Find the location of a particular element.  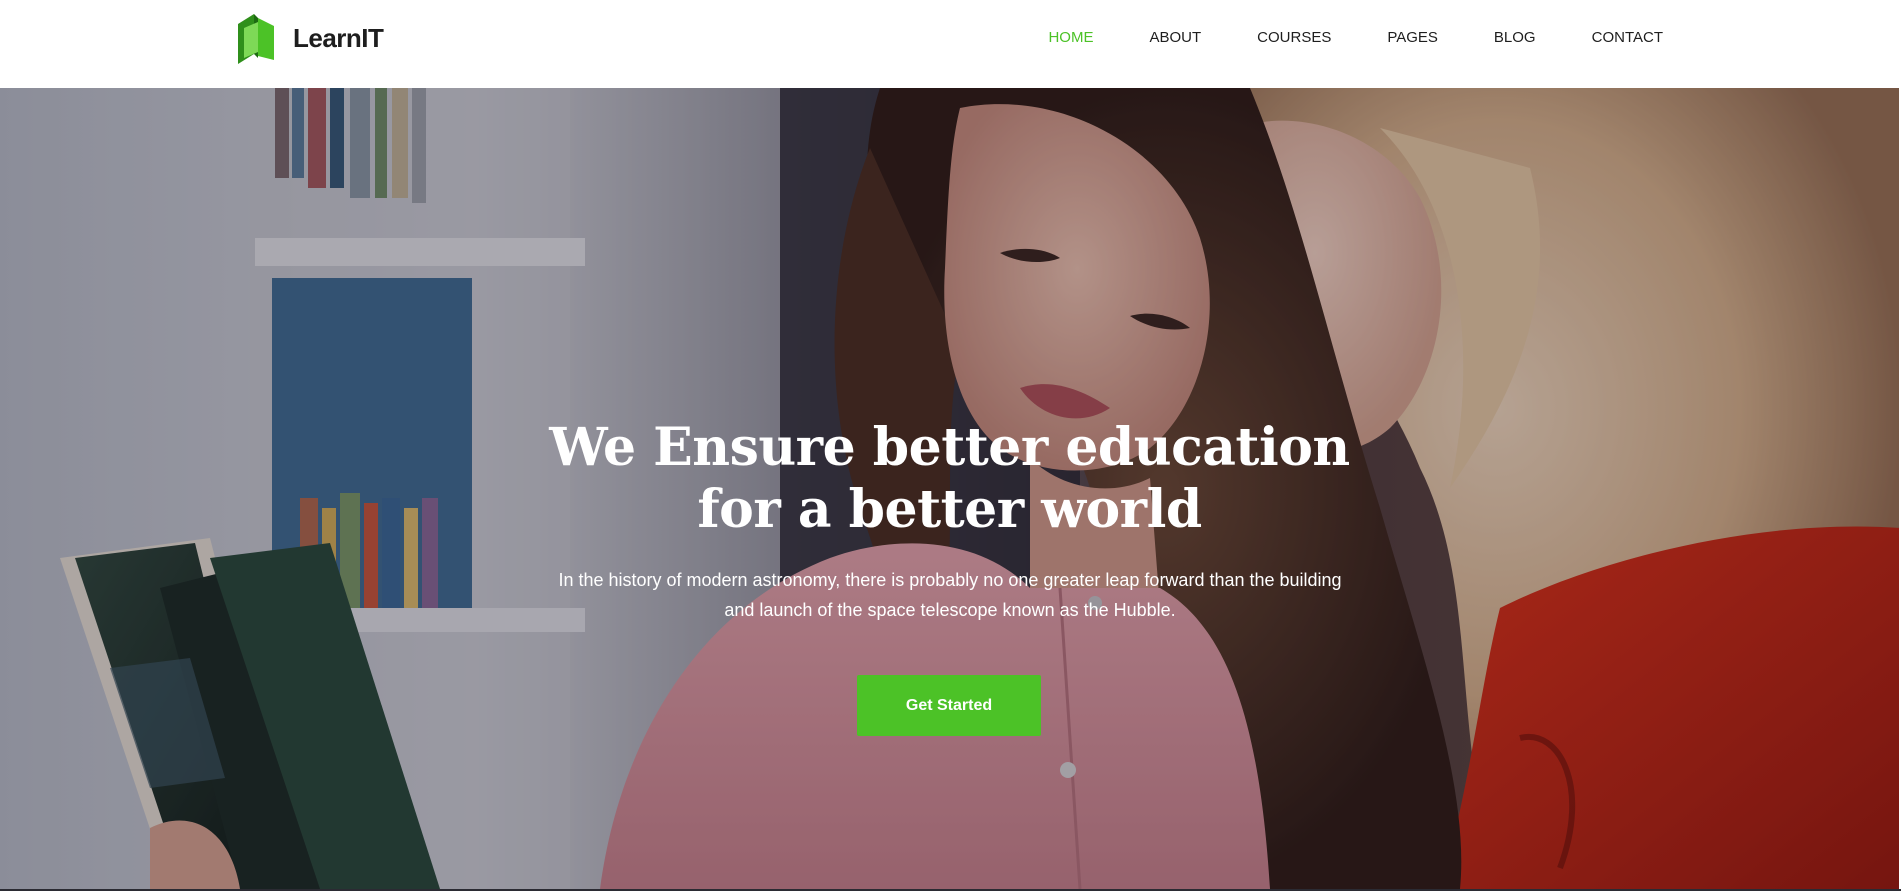

nav-about: ABOUT is located at coordinates (1175, 38).